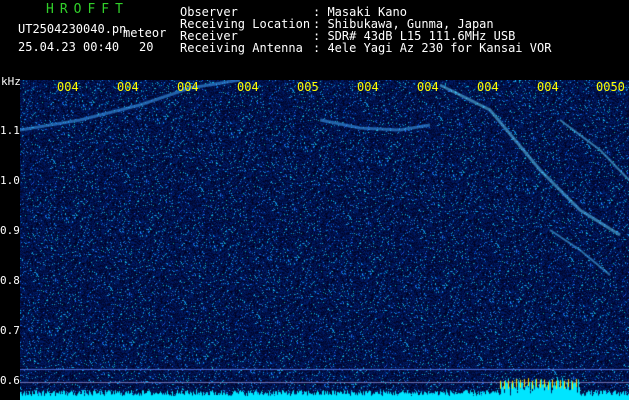 This screenshot has width=629, height=400. What do you see at coordinates (10, 180) in the screenshot?
I see `freq-tick: 1.0` at bounding box center [10, 180].